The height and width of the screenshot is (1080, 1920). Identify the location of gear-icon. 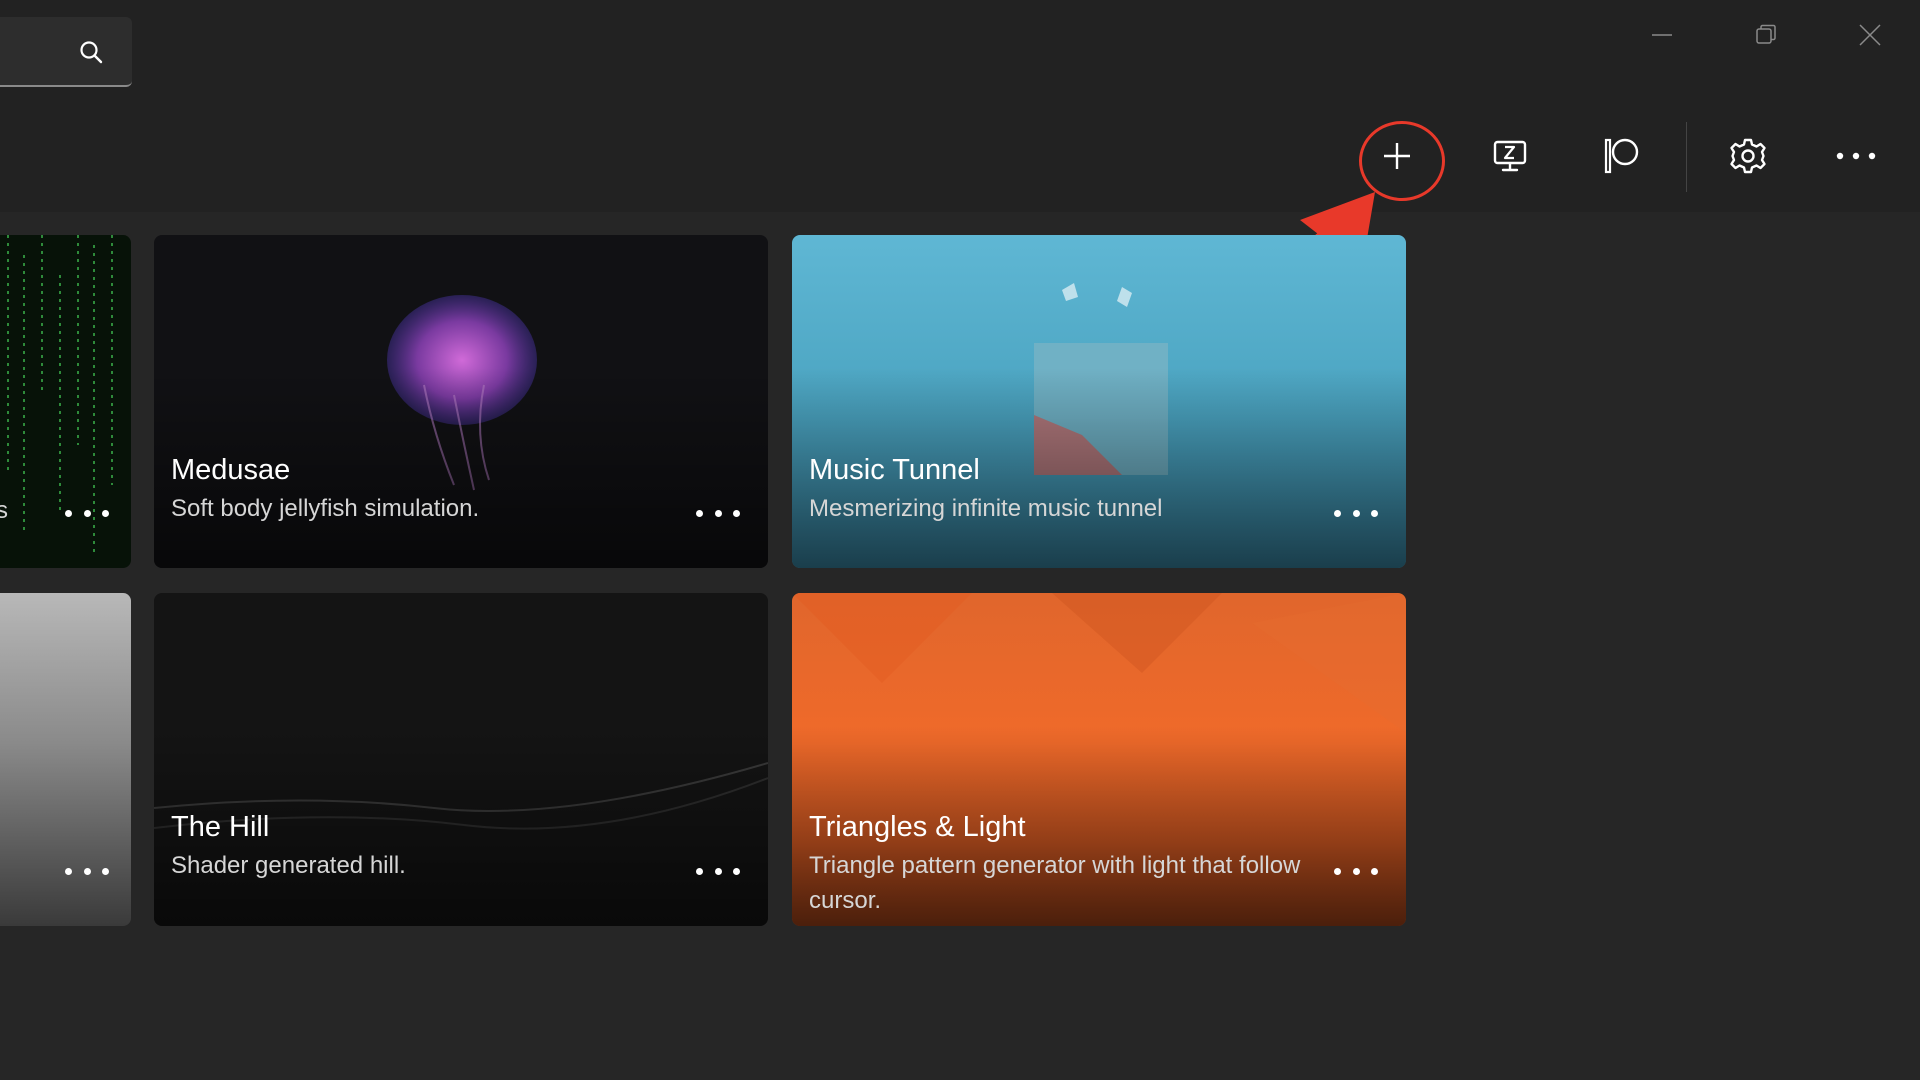
(1748, 156).